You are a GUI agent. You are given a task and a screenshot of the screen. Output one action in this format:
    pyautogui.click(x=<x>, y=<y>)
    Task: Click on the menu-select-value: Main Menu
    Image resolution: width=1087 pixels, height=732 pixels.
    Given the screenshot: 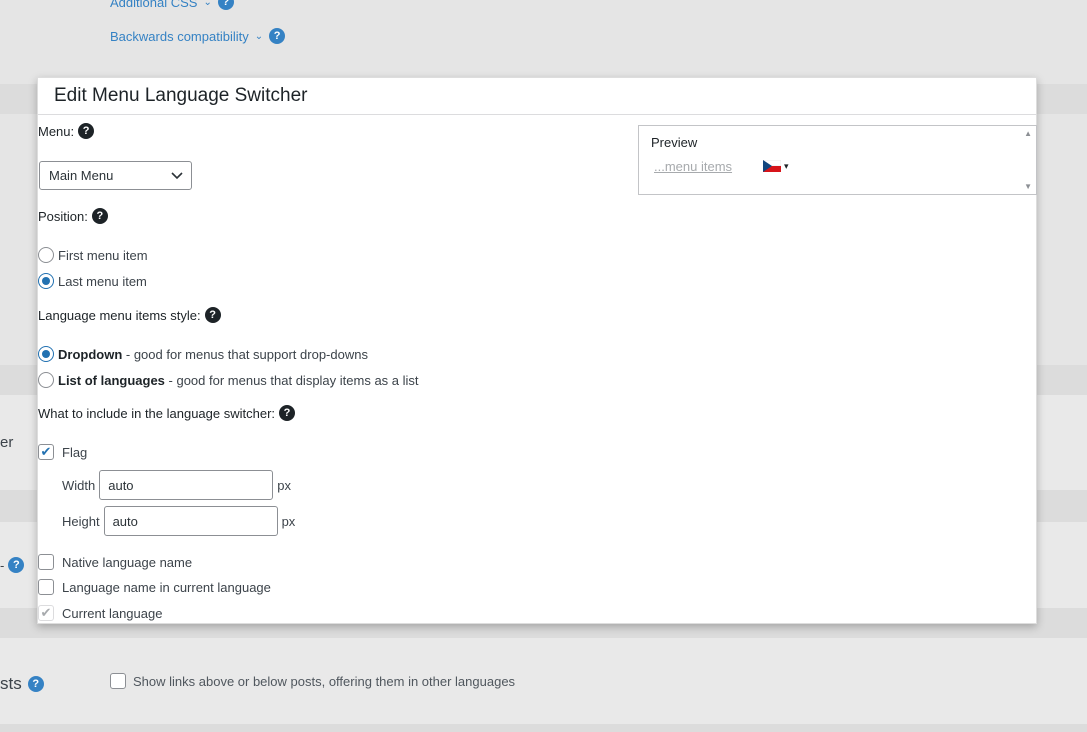 What is the action you would take?
    pyautogui.click(x=81, y=175)
    